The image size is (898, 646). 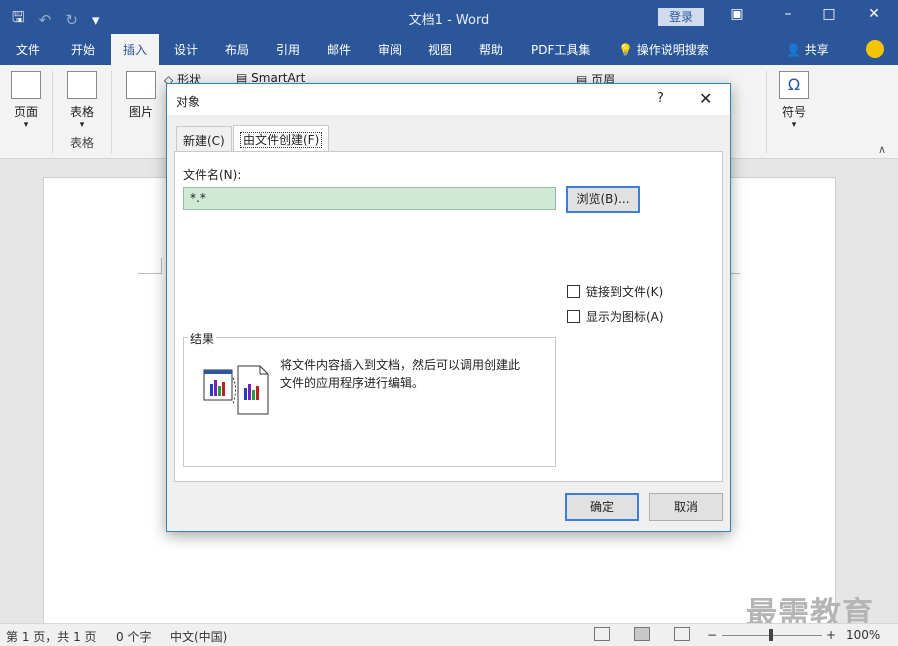 What do you see at coordinates (829, 14) in the screenshot?
I see `maximize-button: □` at bounding box center [829, 14].